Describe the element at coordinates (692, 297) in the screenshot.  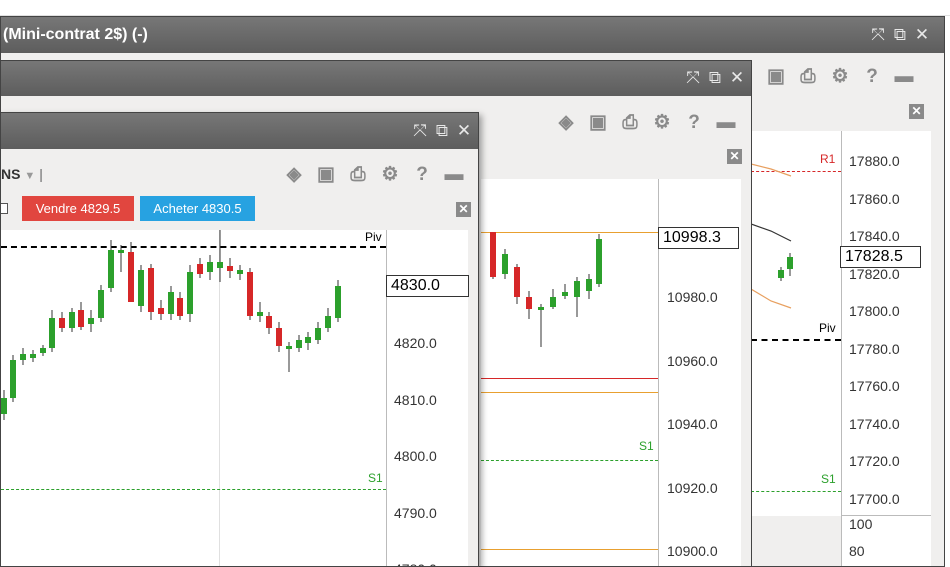
I see `axis-tick: 10980.0` at that location.